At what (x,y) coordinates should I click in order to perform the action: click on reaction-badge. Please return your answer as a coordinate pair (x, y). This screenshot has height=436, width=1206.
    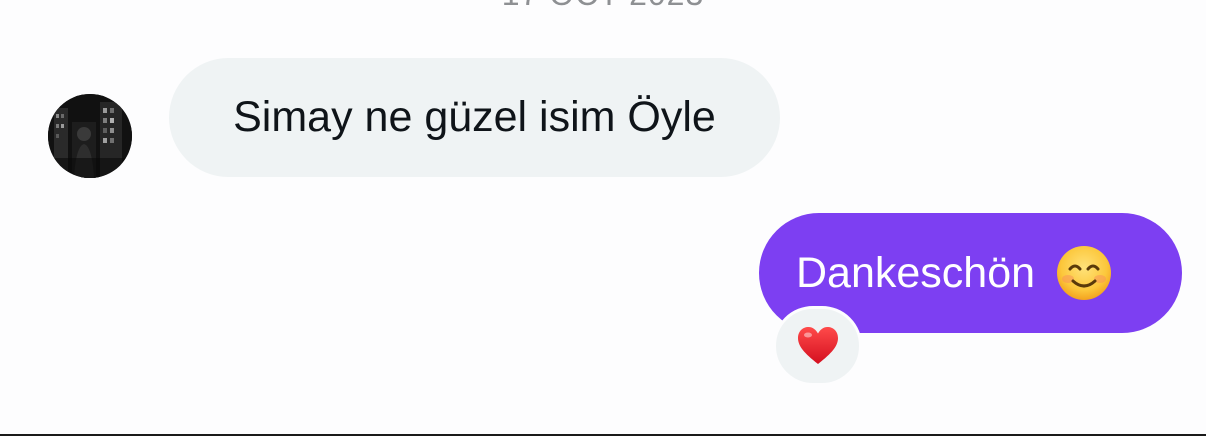
    Looking at the image, I should click on (817, 346).